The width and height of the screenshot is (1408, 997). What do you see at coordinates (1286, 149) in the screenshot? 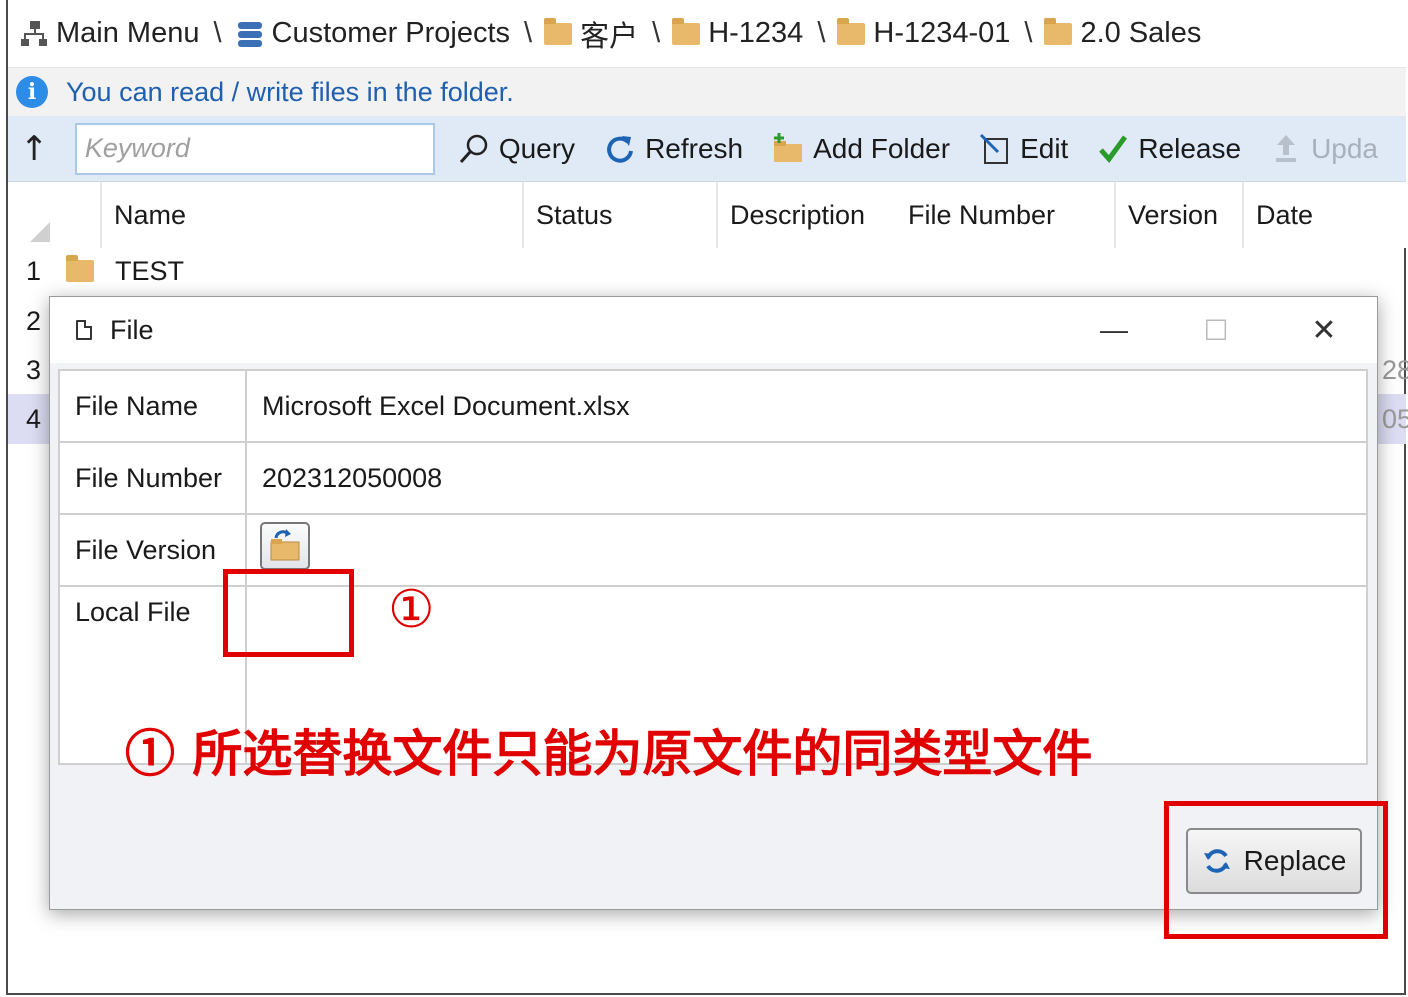
I see `upload-icon` at bounding box center [1286, 149].